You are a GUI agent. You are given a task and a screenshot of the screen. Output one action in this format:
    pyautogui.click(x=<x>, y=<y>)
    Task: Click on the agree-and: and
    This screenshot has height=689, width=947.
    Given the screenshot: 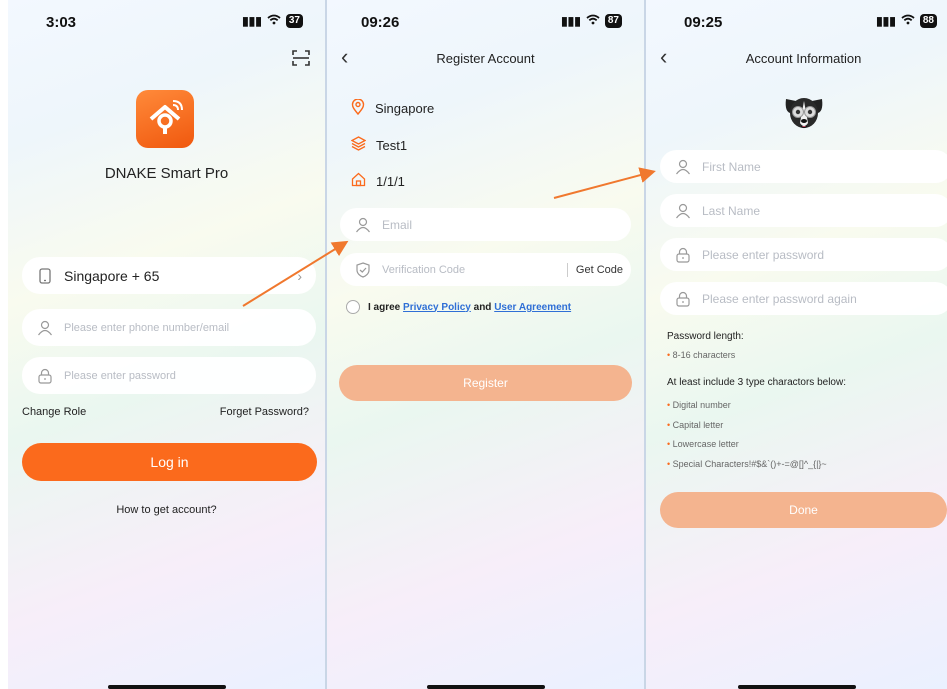 What is the action you would take?
    pyautogui.click(x=482, y=307)
    